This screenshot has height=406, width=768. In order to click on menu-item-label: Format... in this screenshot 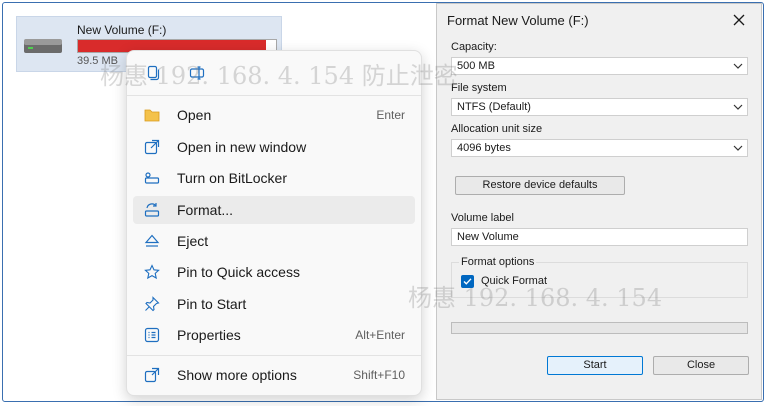, I will do `click(205, 210)`.